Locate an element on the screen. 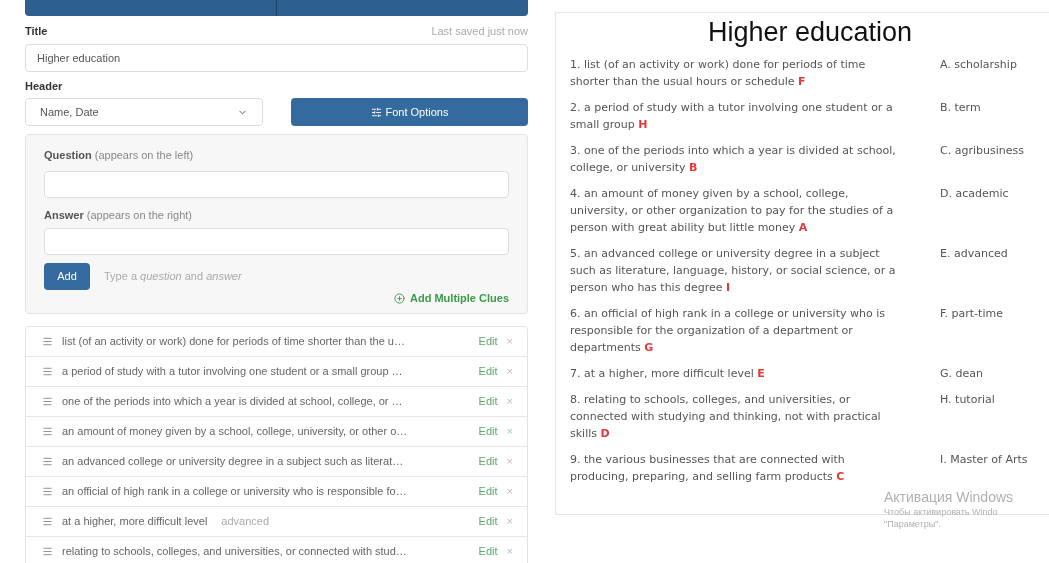 The height and width of the screenshot is (563, 1049). save-status: Last saved just now is located at coordinates (479, 31).